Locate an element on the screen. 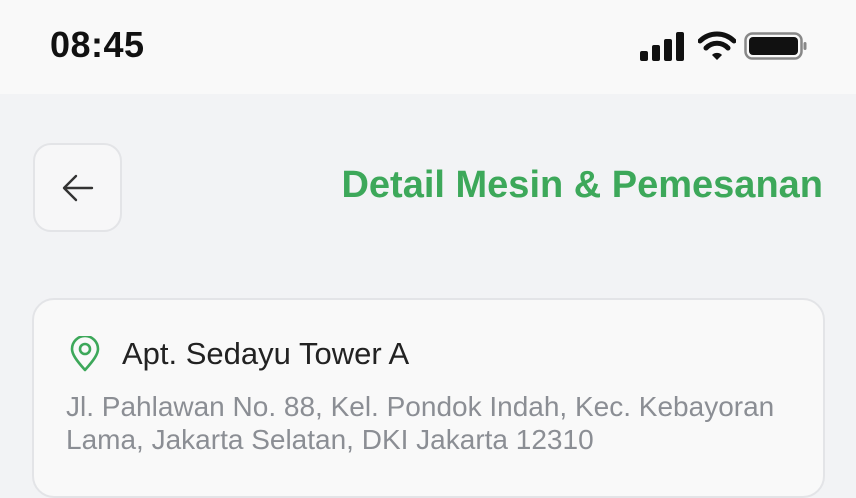  map-pin-icon is located at coordinates (85, 354).